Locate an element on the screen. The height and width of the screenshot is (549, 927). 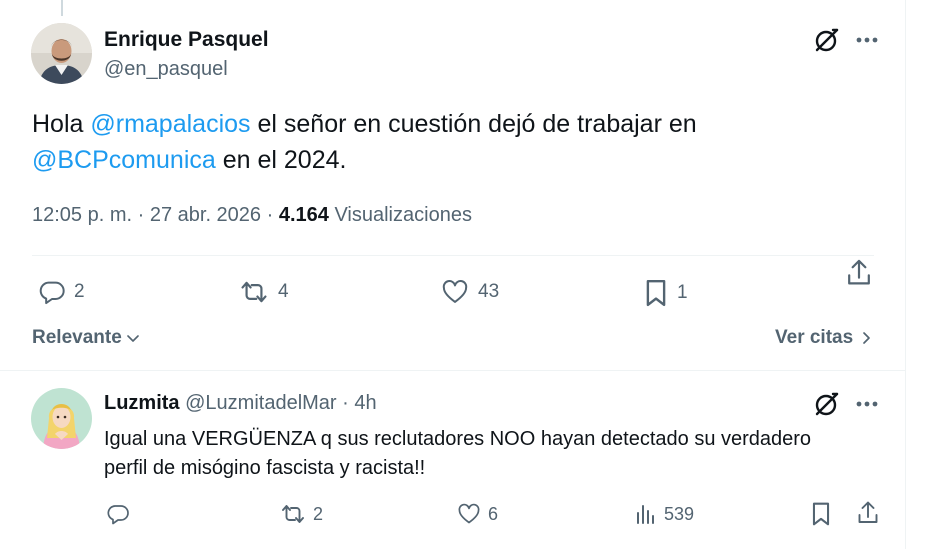
reply-bookmark-button is located at coordinates (821, 514).